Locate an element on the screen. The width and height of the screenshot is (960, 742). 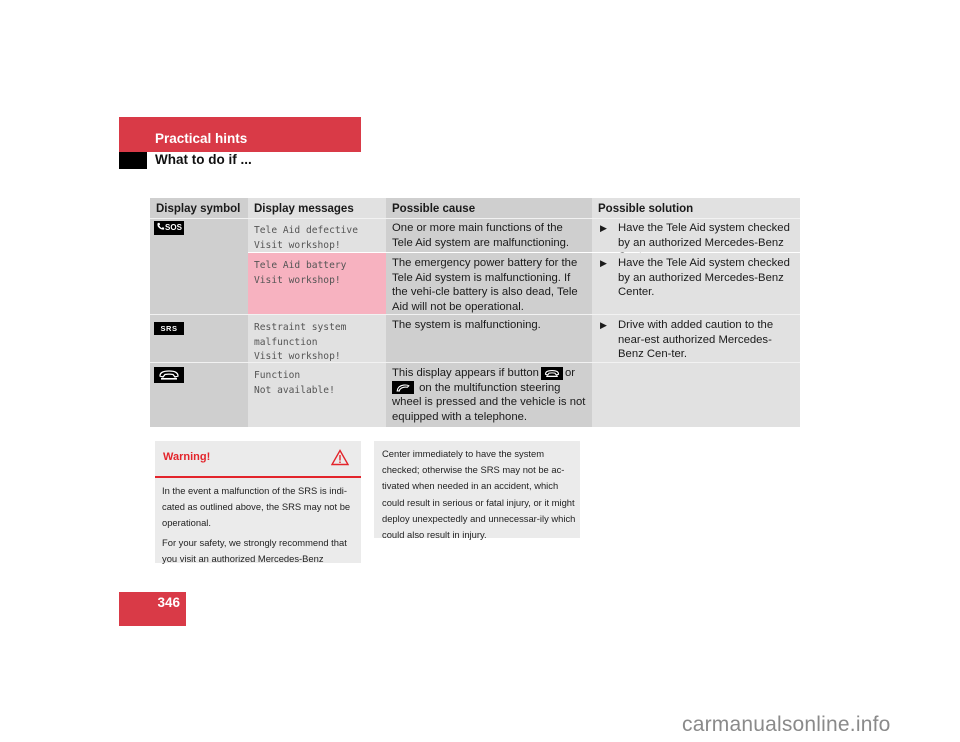
table-cell-solution-empty is located at coordinates (696, 395).